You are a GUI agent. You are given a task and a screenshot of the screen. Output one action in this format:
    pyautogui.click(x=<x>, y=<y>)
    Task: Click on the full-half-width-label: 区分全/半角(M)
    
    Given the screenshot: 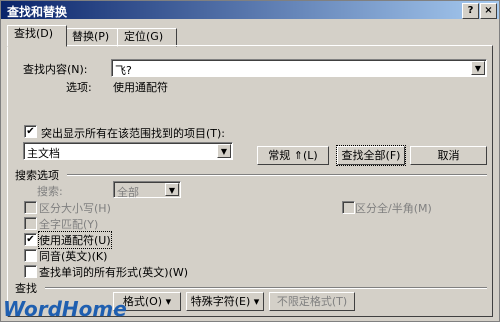 What is the action you would take?
    pyautogui.click(x=393, y=208)
    